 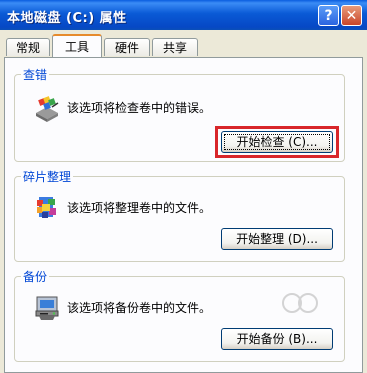 What do you see at coordinates (175, 47) in the screenshot?
I see `tab-sharing: 共享` at bounding box center [175, 47].